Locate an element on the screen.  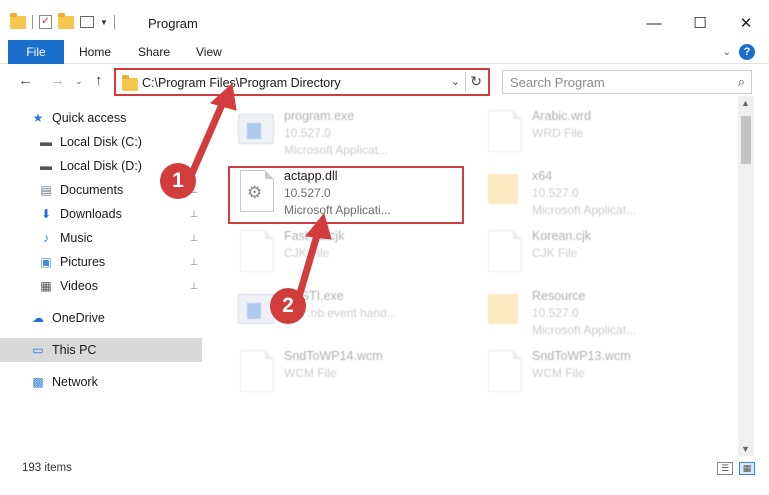
annotation-arrows is located at coordinates (259, 193).